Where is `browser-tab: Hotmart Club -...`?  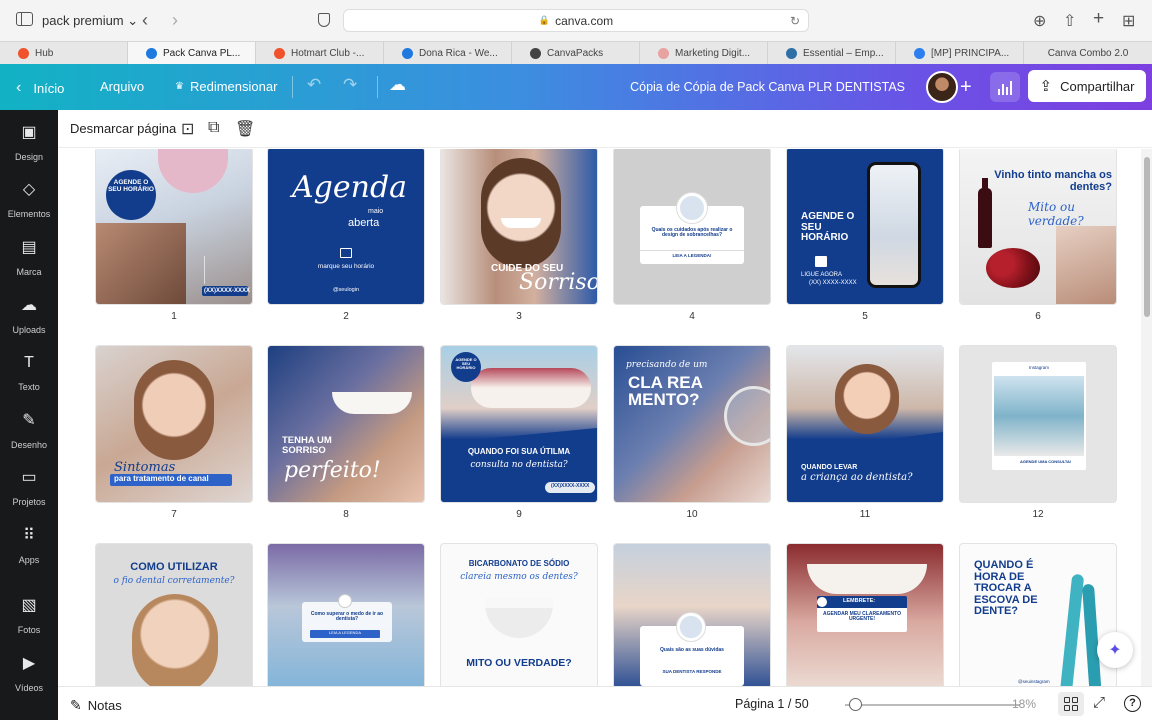 browser-tab: Hotmart Club -... is located at coordinates (320, 53).